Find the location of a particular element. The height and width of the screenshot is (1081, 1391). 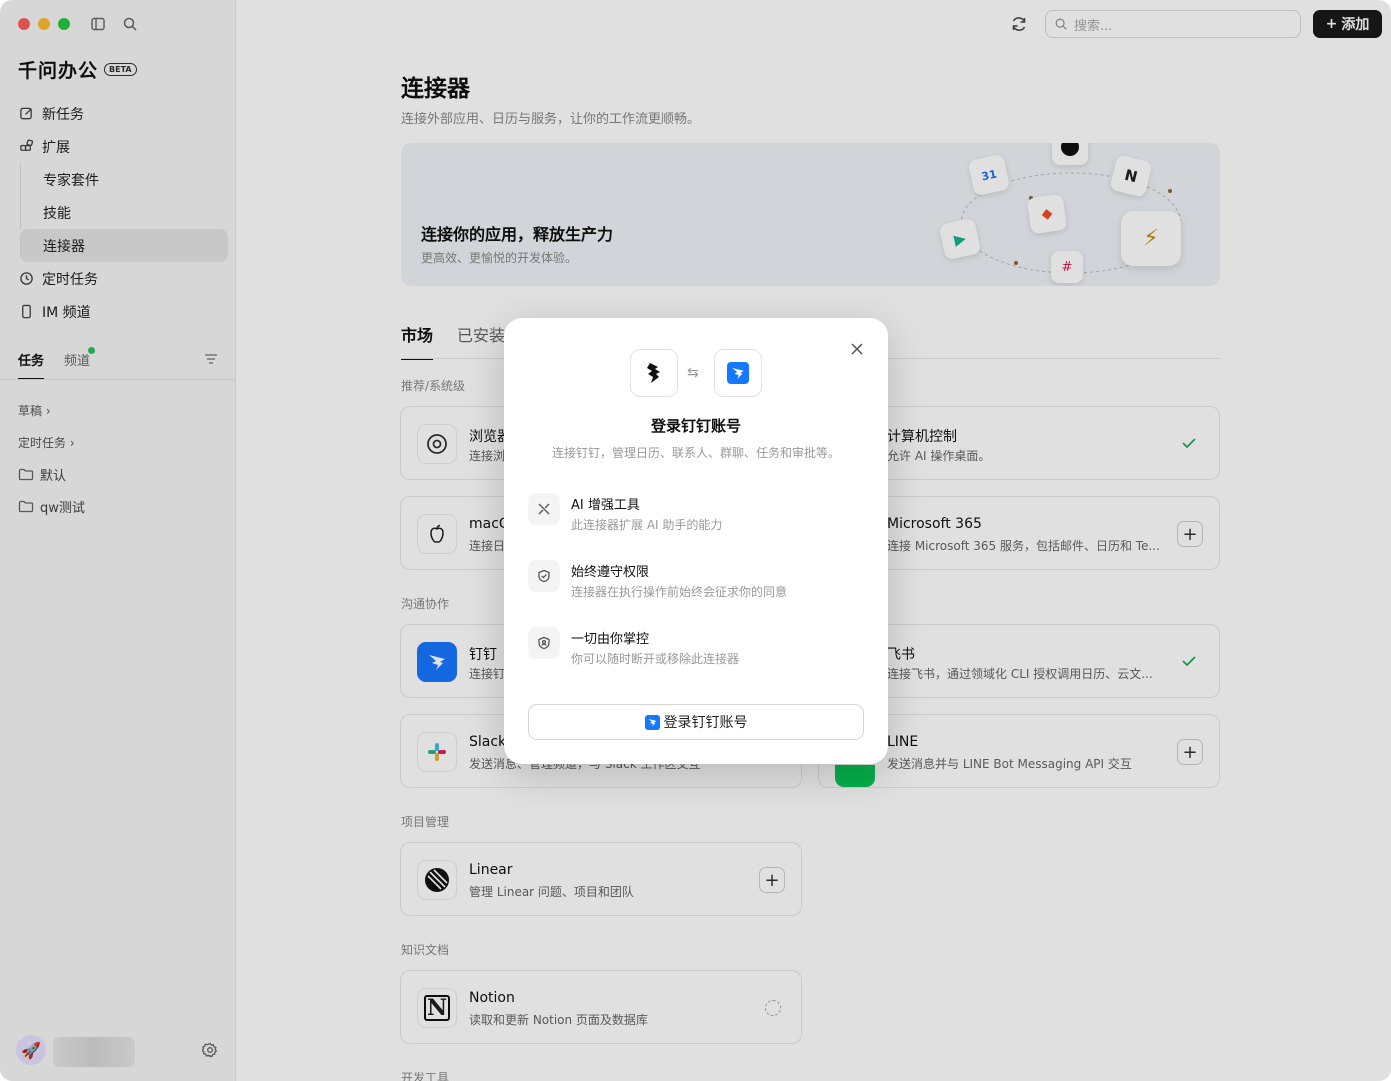

feature-permissions: 始终遵守权限 连接器在执行操作前始终会征求你的同意 is located at coordinates (698, 584).